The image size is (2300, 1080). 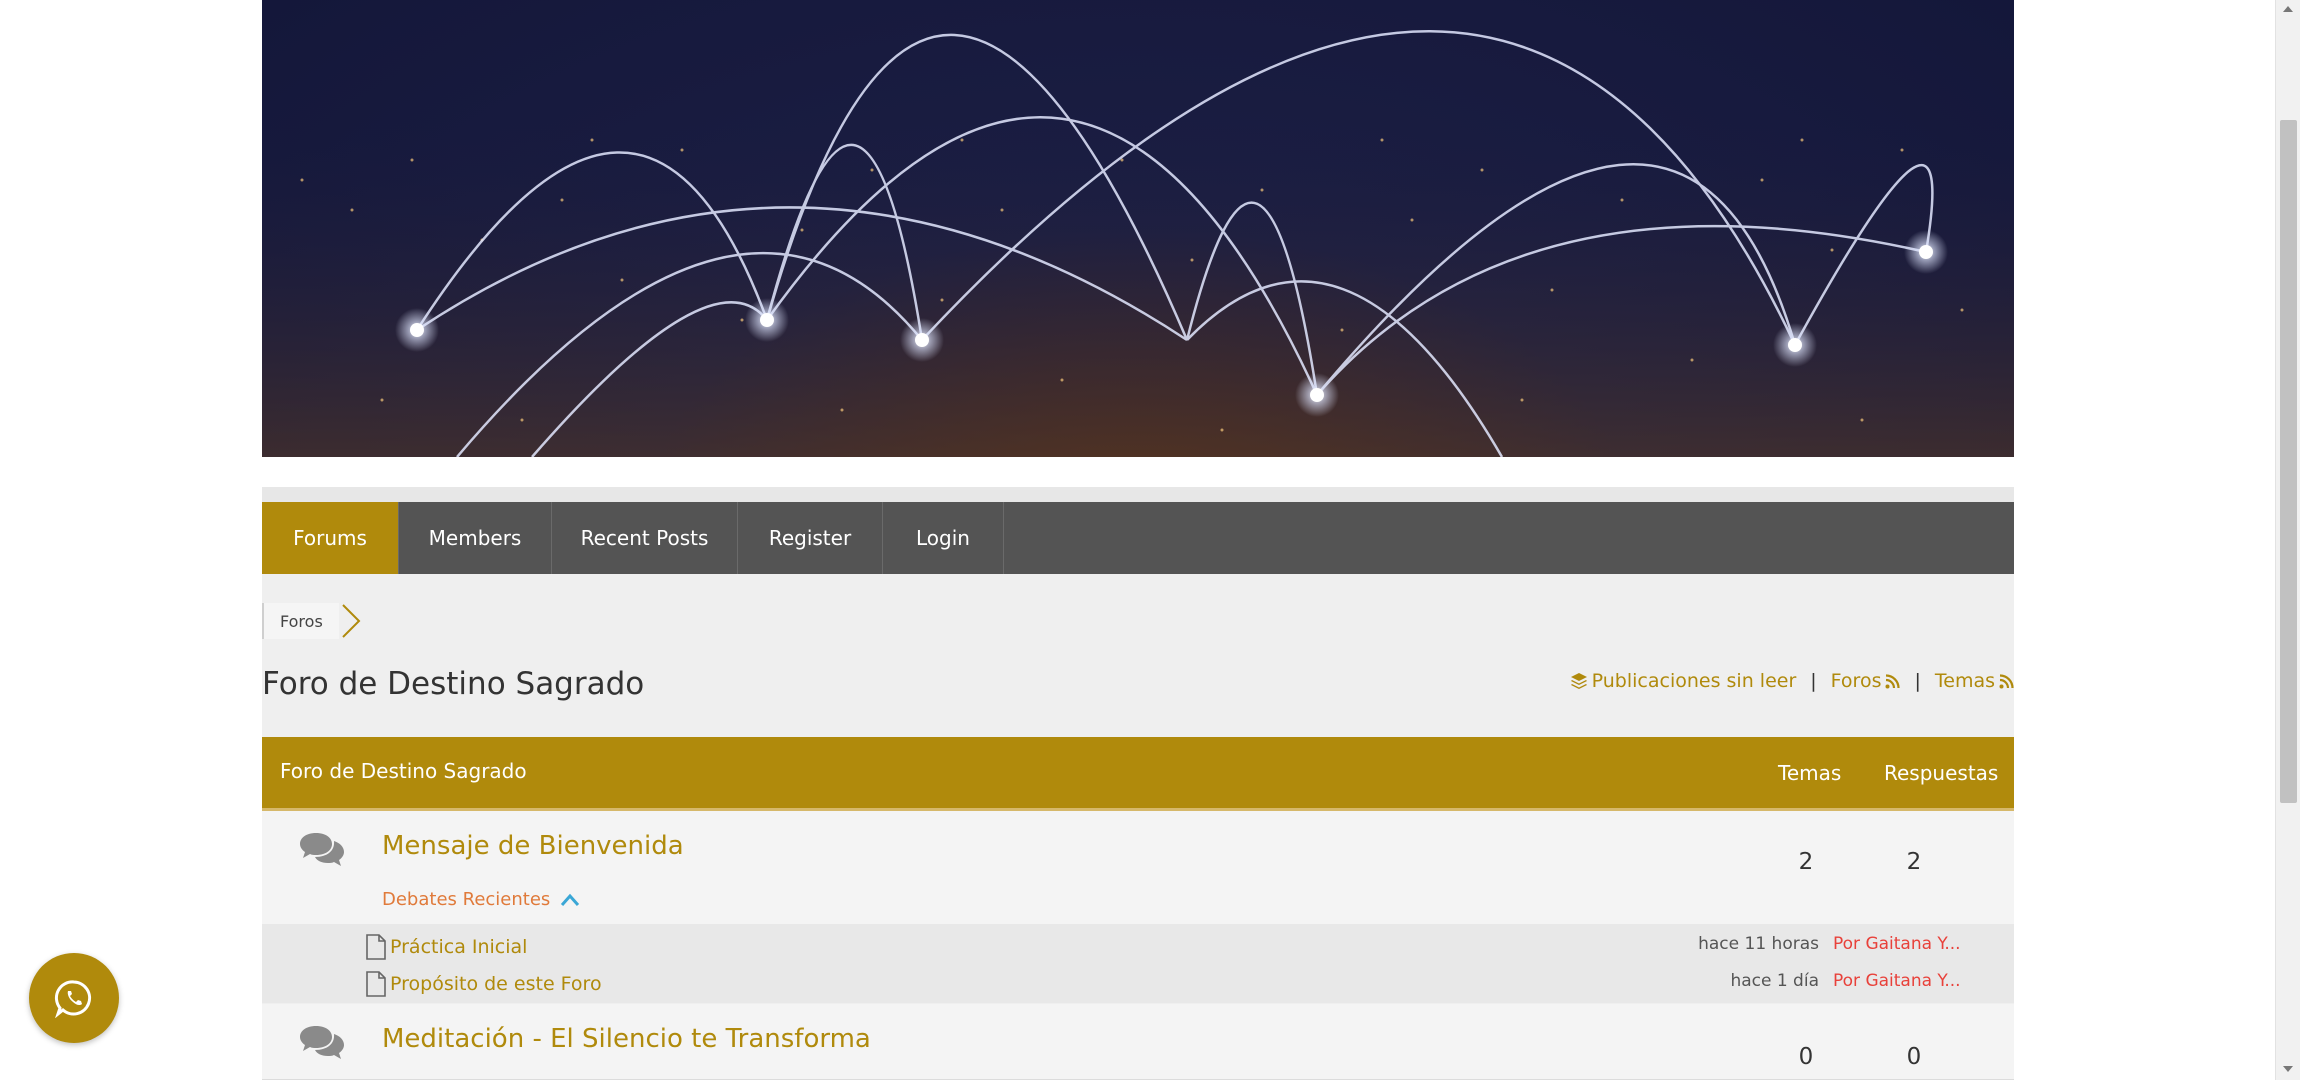 What do you see at coordinates (1856, 681) in the screenshot?
I see `forums-rss-label: Foros` at bounding box center [1856, 681].